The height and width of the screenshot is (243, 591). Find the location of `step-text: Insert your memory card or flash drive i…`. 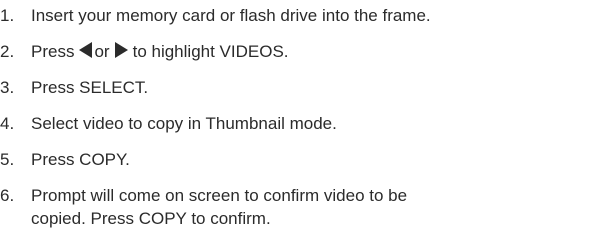

step-text: Insert your memory card or flash drive i… is located at coordinates (231, 15).